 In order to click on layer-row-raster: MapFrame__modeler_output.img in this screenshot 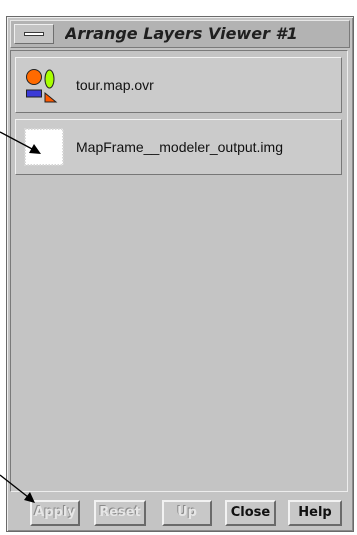, I will do `click(178, 147)`.